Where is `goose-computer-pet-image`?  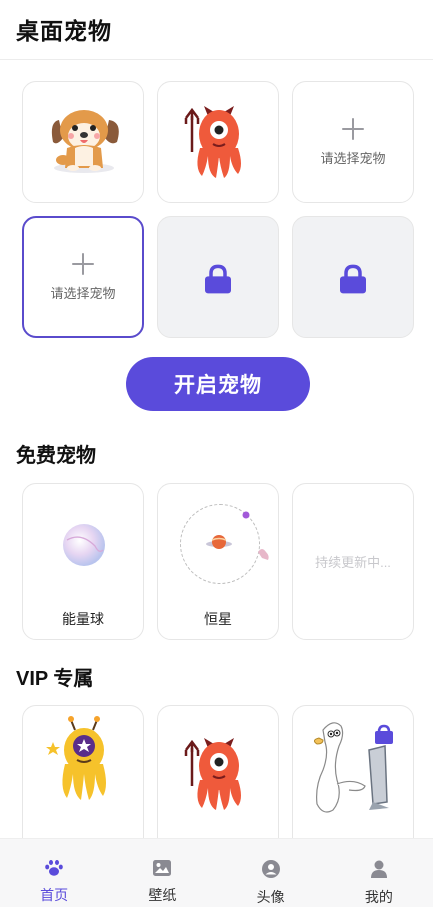
goose-computer-pet-image is located at coordinates (353, 767).